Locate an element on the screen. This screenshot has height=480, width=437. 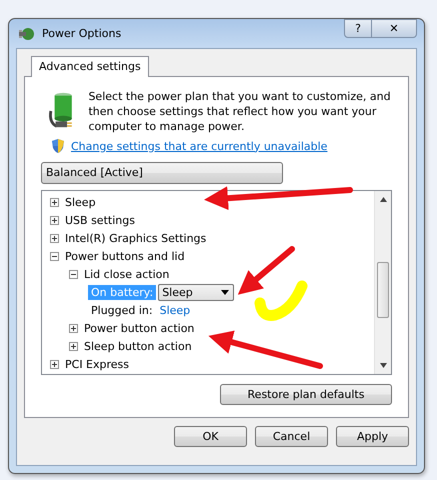
shield-icon is located at coordinates (58, 146).